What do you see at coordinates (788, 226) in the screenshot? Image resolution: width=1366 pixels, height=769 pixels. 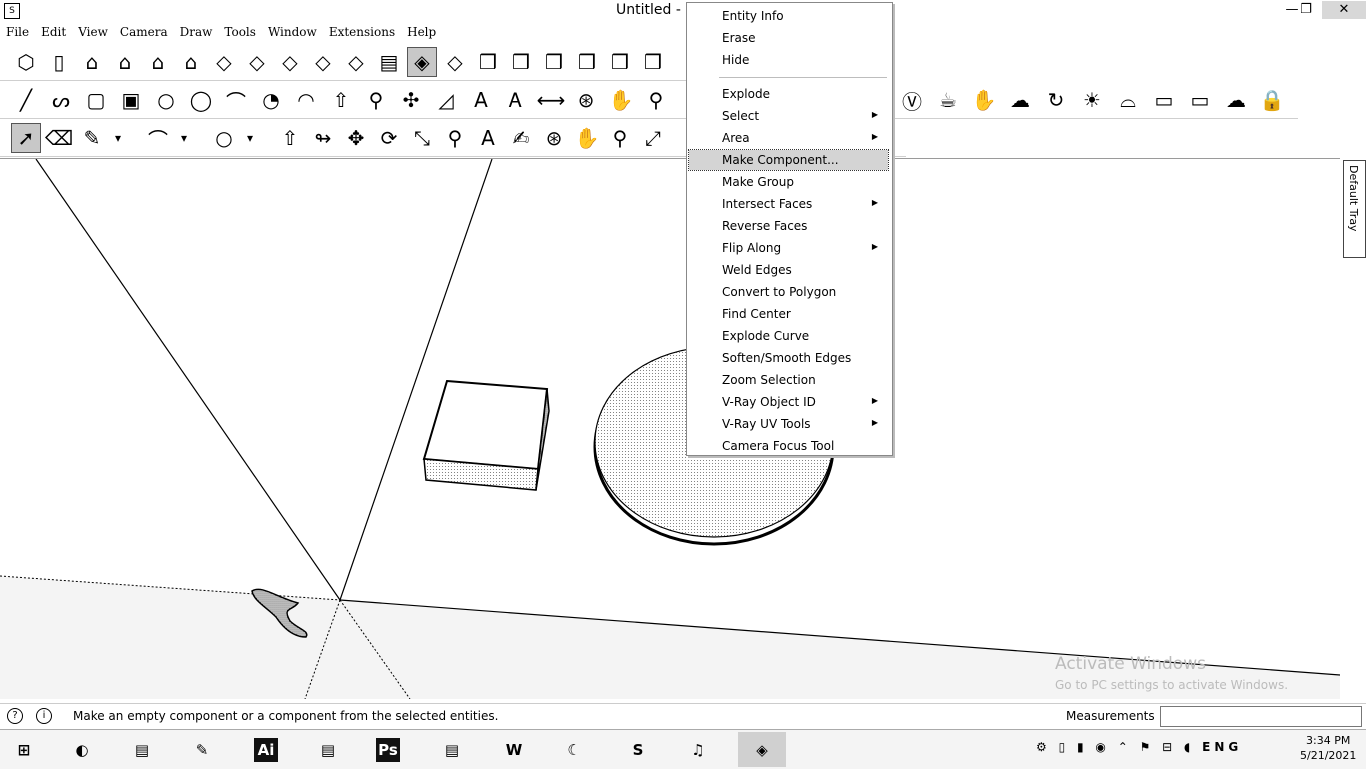 I see `menu-item-reverse-faces: Reverse Faces` at bounding box center [788, 226].